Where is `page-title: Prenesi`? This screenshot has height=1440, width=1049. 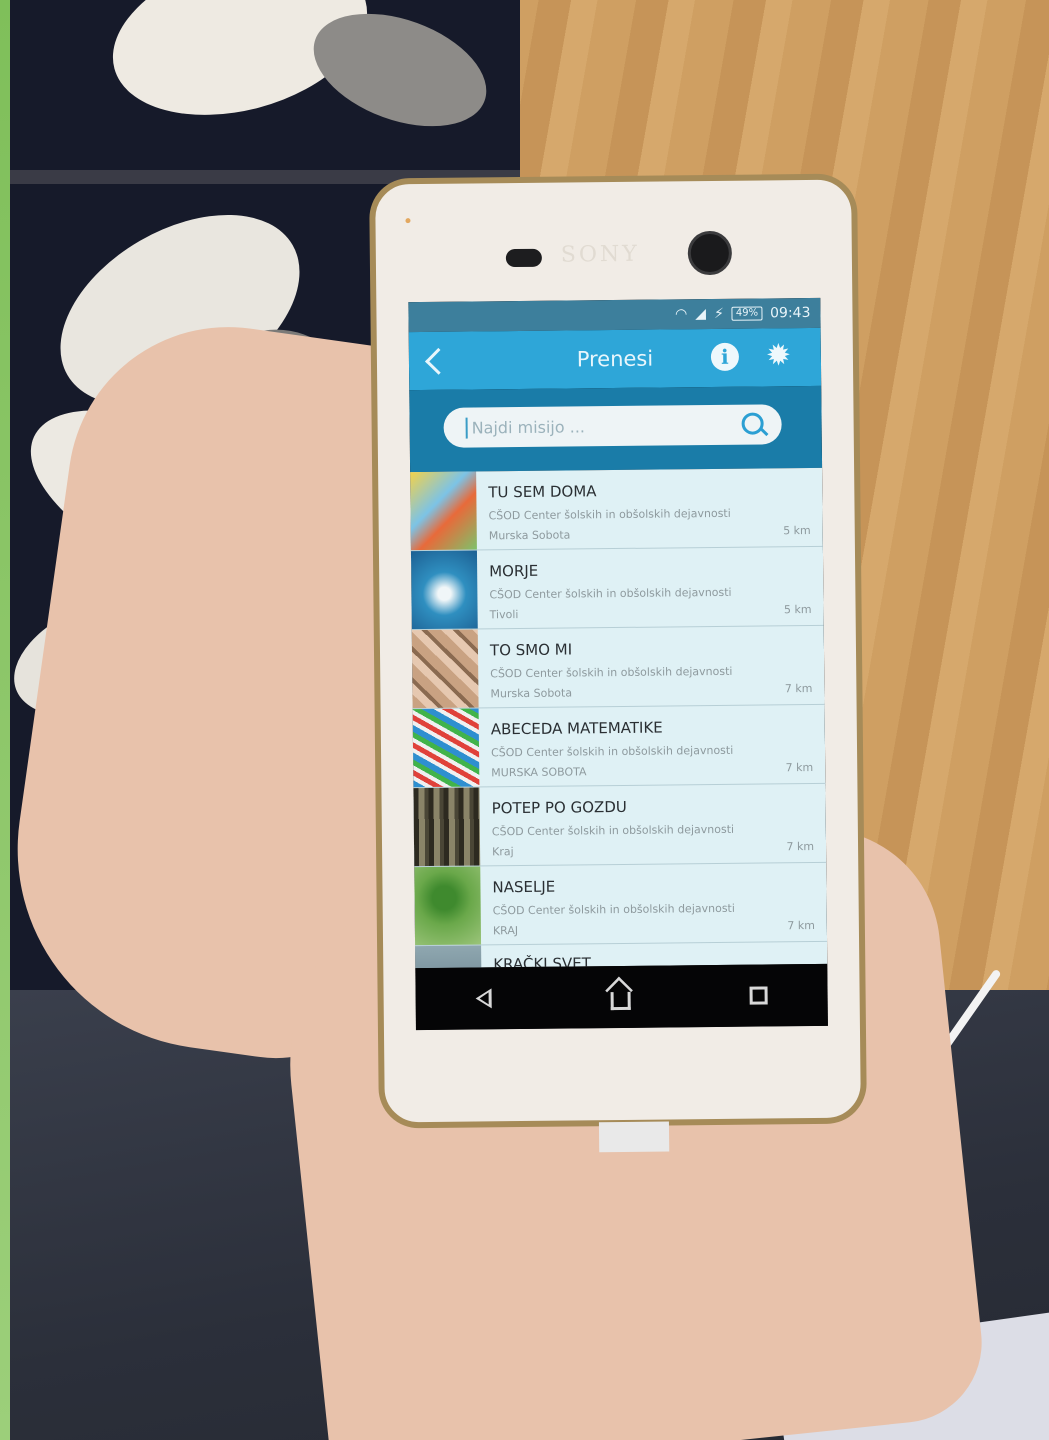 page-title: Prenesi is located at coordinates (615, 359).